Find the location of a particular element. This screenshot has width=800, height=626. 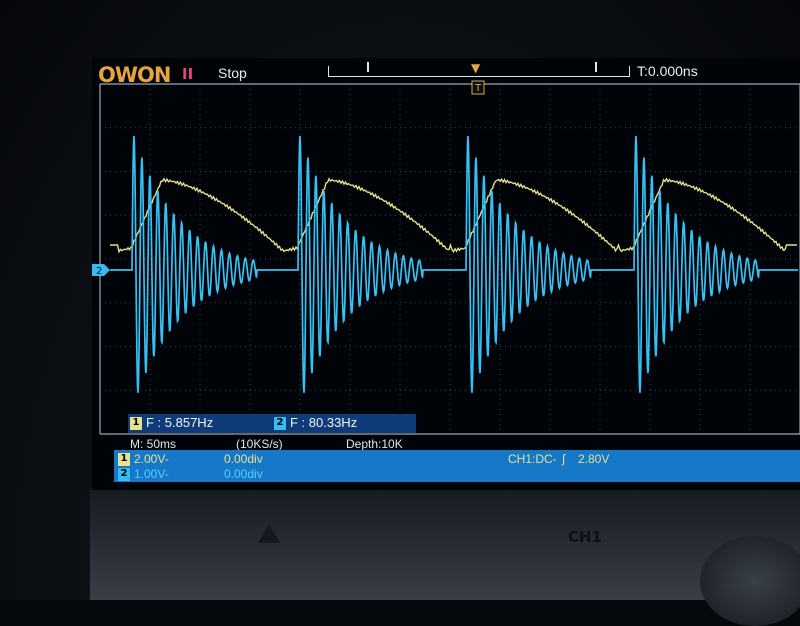

warning-triangle-icon is located at coordinates (269, 533).